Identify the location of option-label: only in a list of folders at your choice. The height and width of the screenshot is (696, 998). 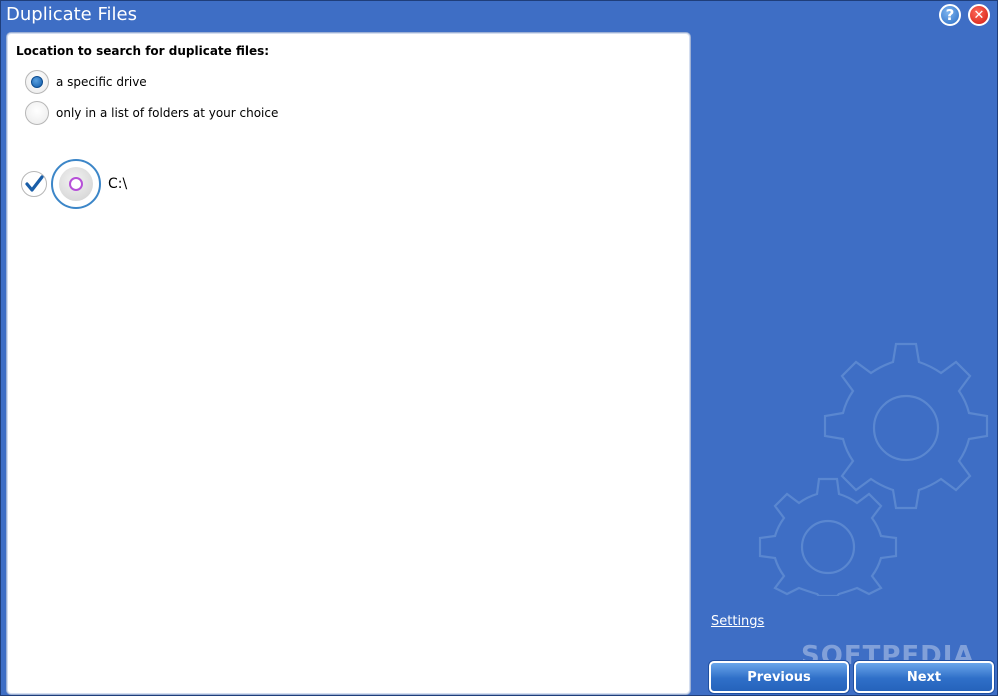
(167, 113).